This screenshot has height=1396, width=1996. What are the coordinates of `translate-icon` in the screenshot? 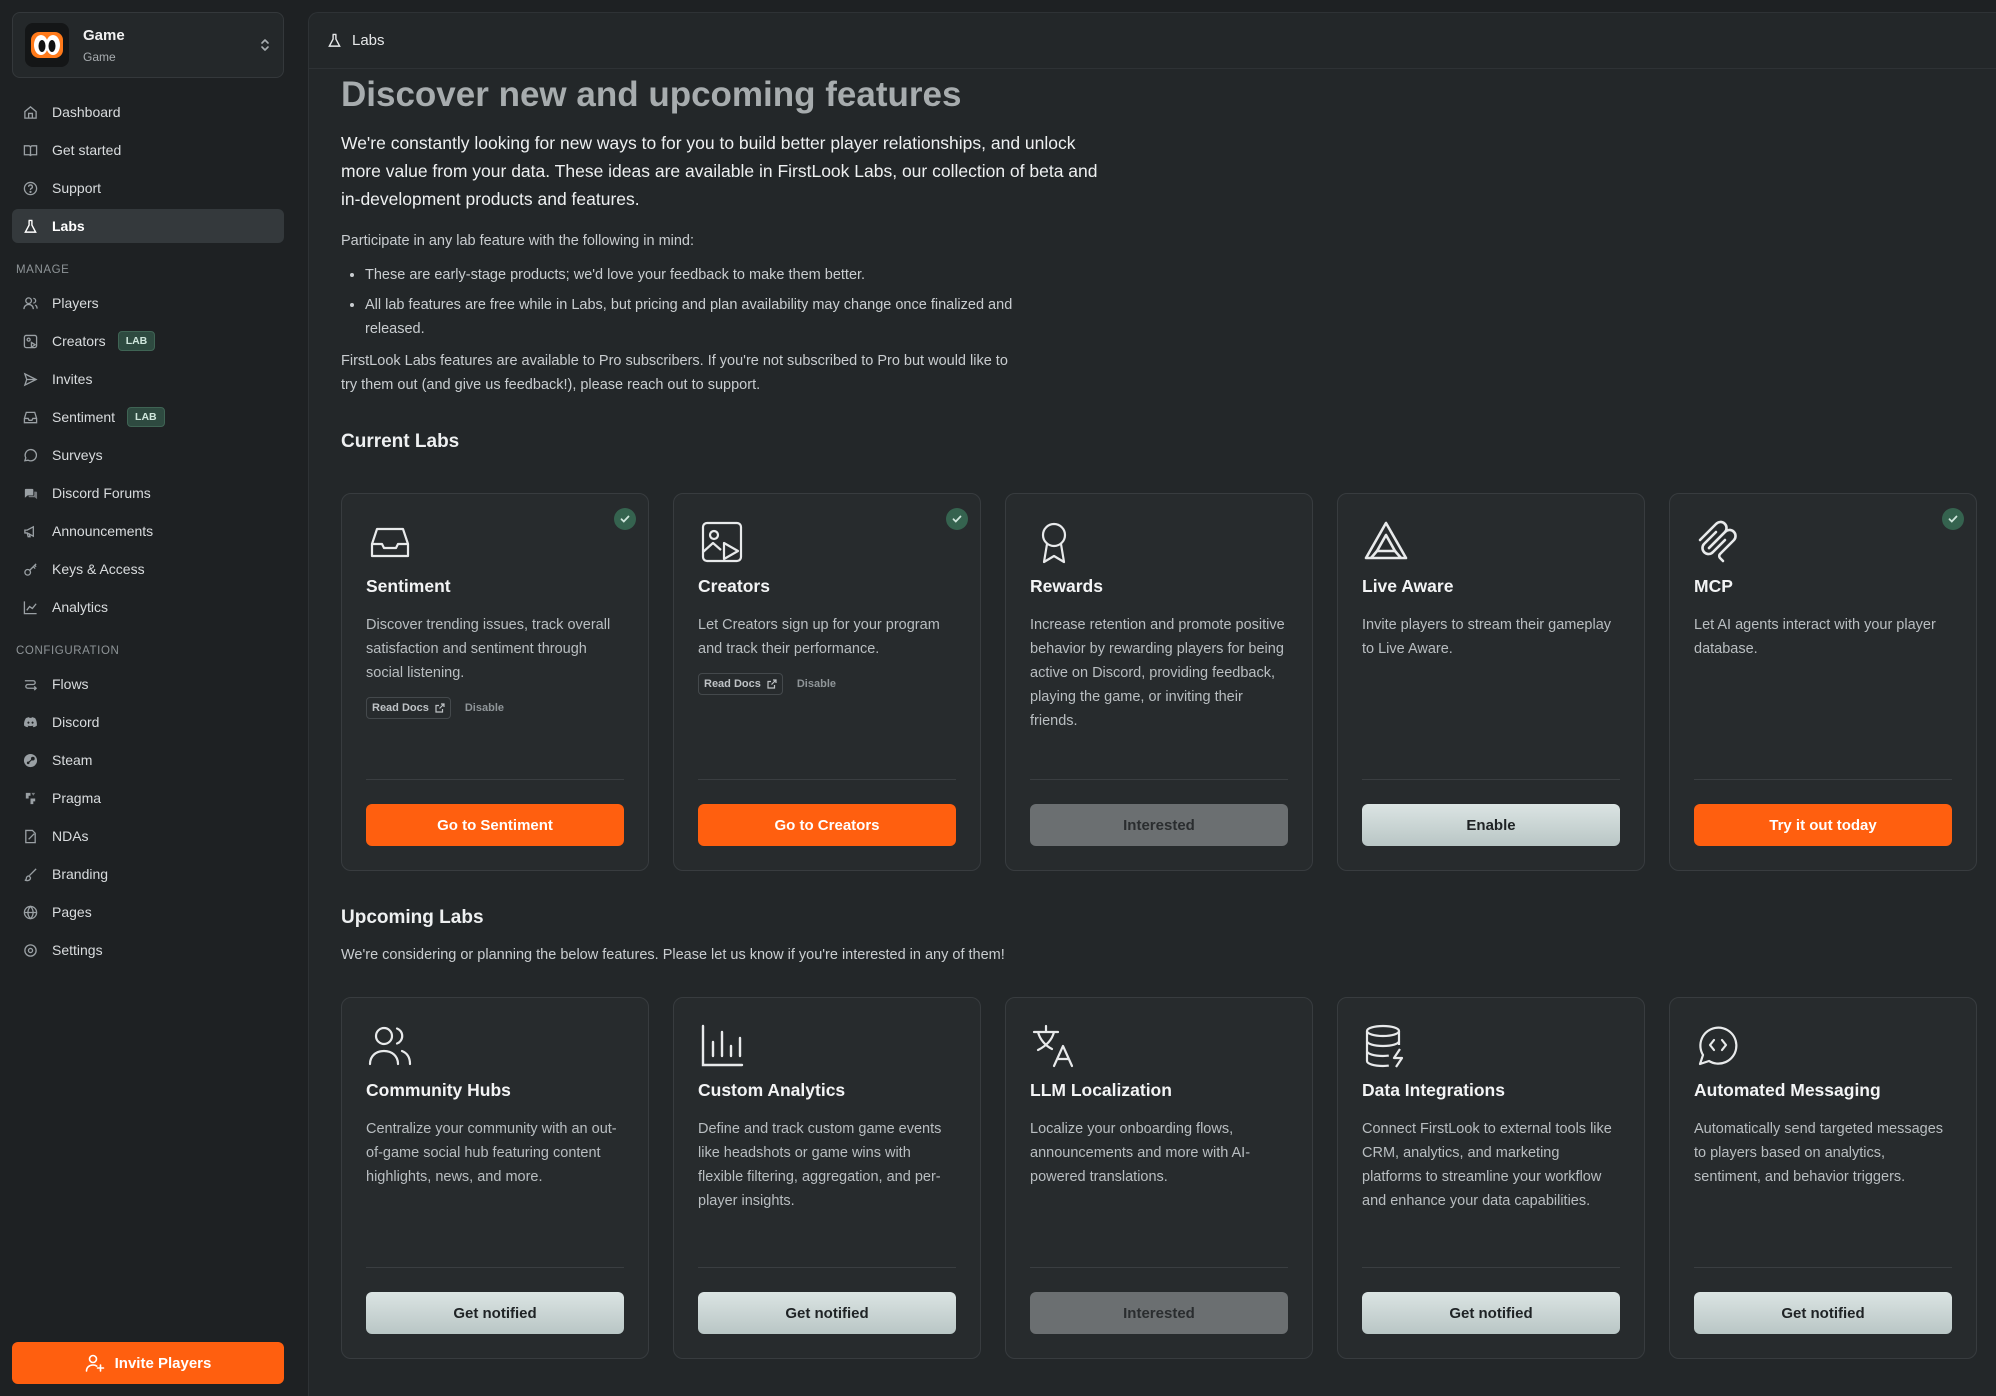 It's located at (1054, 1046).